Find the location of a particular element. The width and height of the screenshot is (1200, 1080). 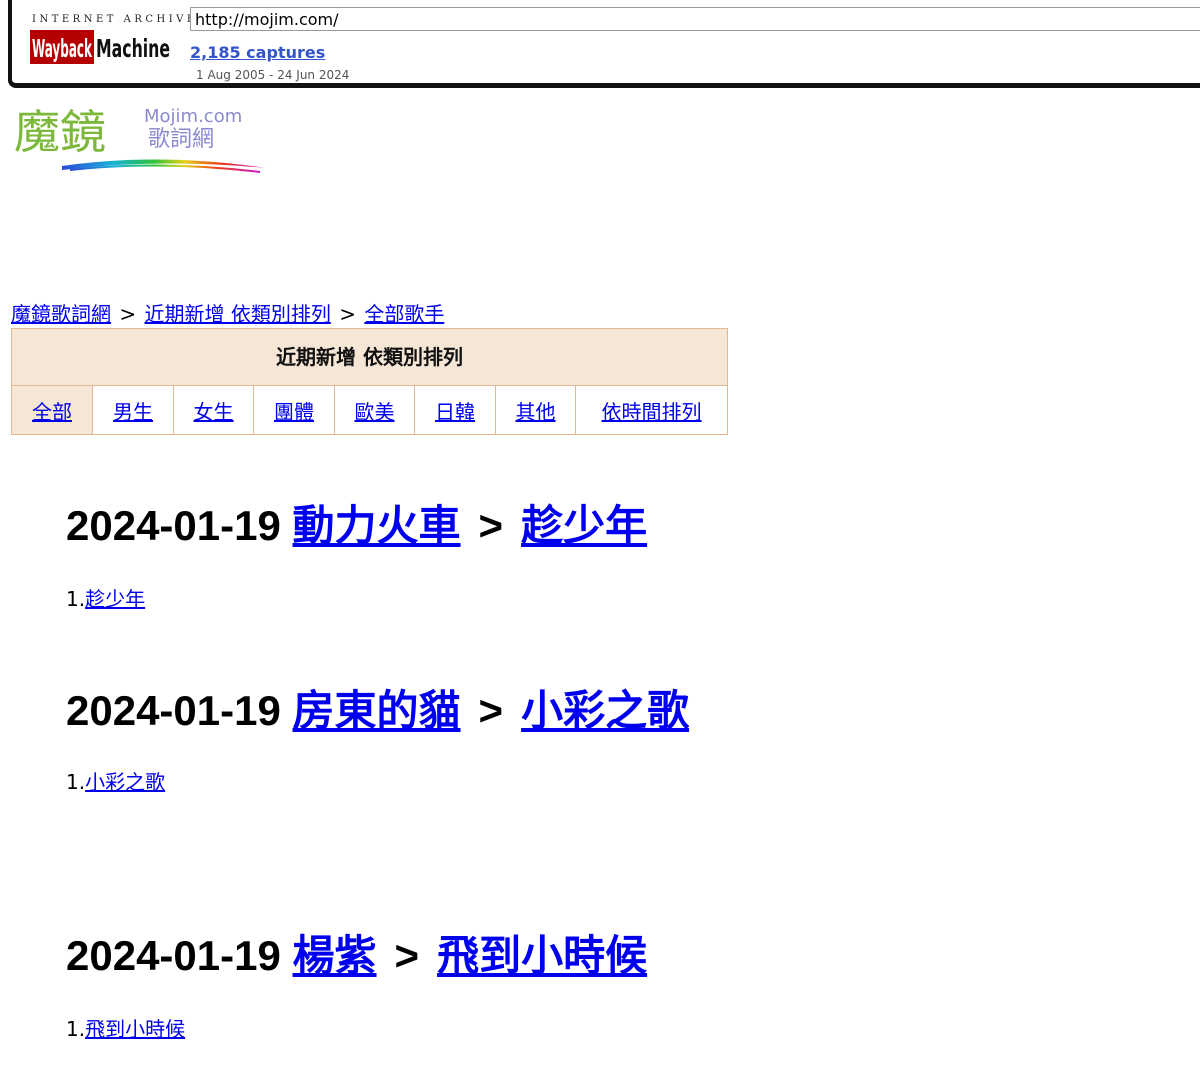

tab-female: 女生 is located at coordinates (214, 410).